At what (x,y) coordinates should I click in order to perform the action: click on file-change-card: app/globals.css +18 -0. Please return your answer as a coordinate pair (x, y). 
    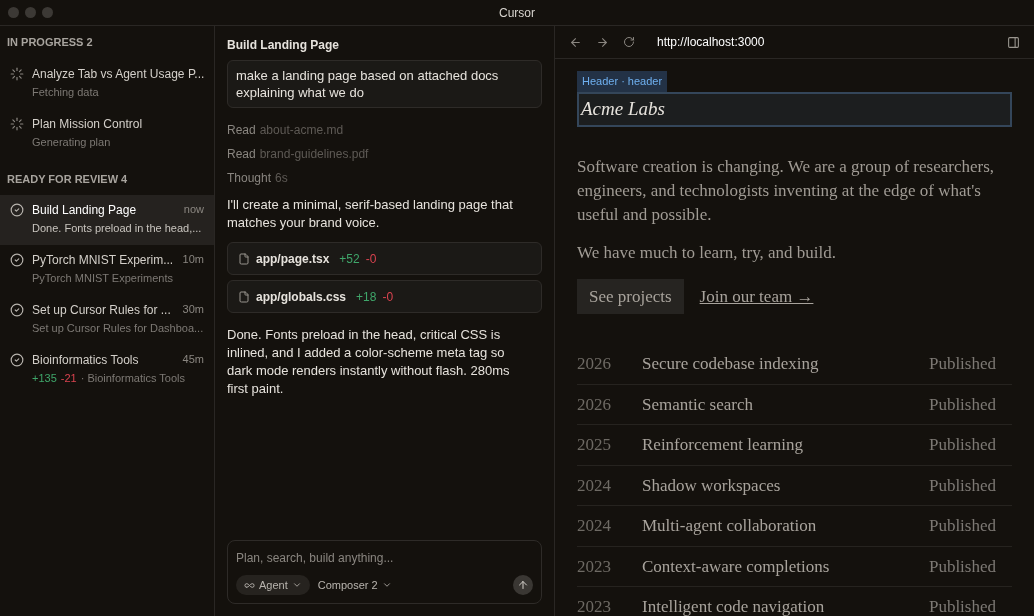
    Looking at the image, I should click on (384, 296).